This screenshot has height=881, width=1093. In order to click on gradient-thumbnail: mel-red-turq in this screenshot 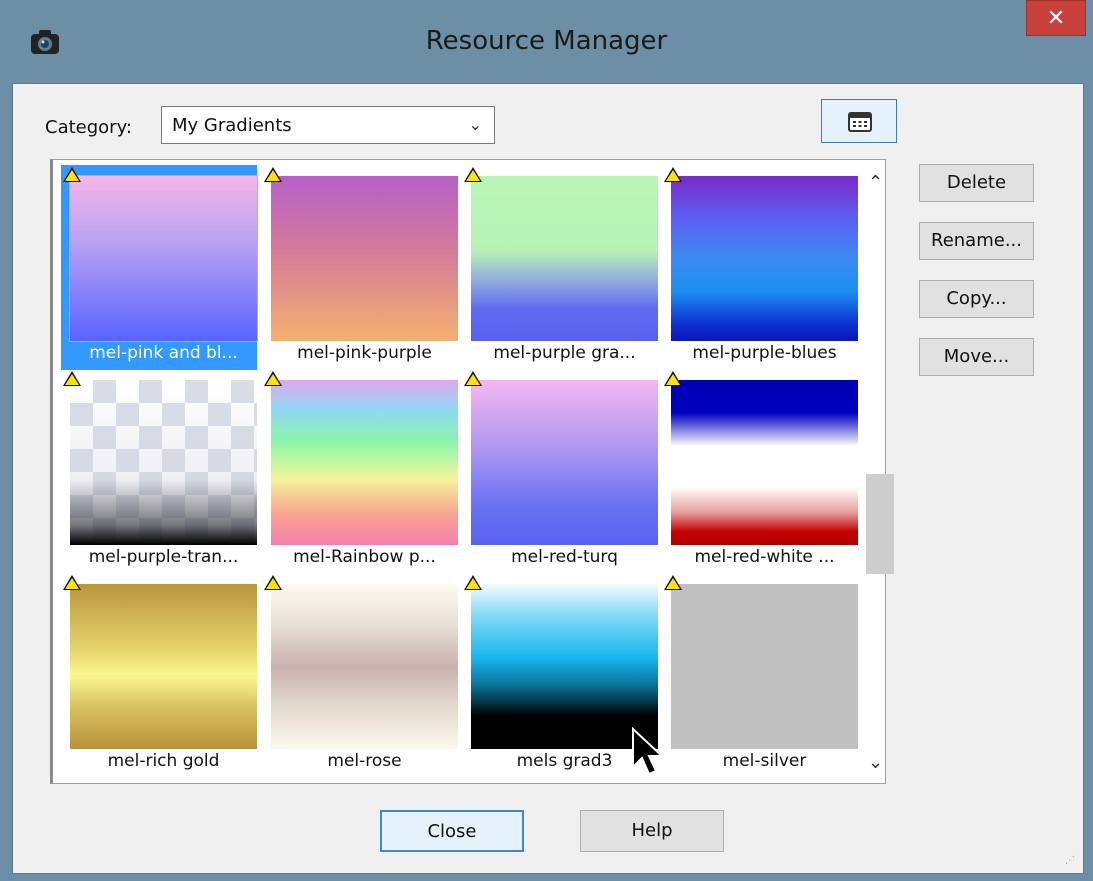, I will do `click(560, 471)`.